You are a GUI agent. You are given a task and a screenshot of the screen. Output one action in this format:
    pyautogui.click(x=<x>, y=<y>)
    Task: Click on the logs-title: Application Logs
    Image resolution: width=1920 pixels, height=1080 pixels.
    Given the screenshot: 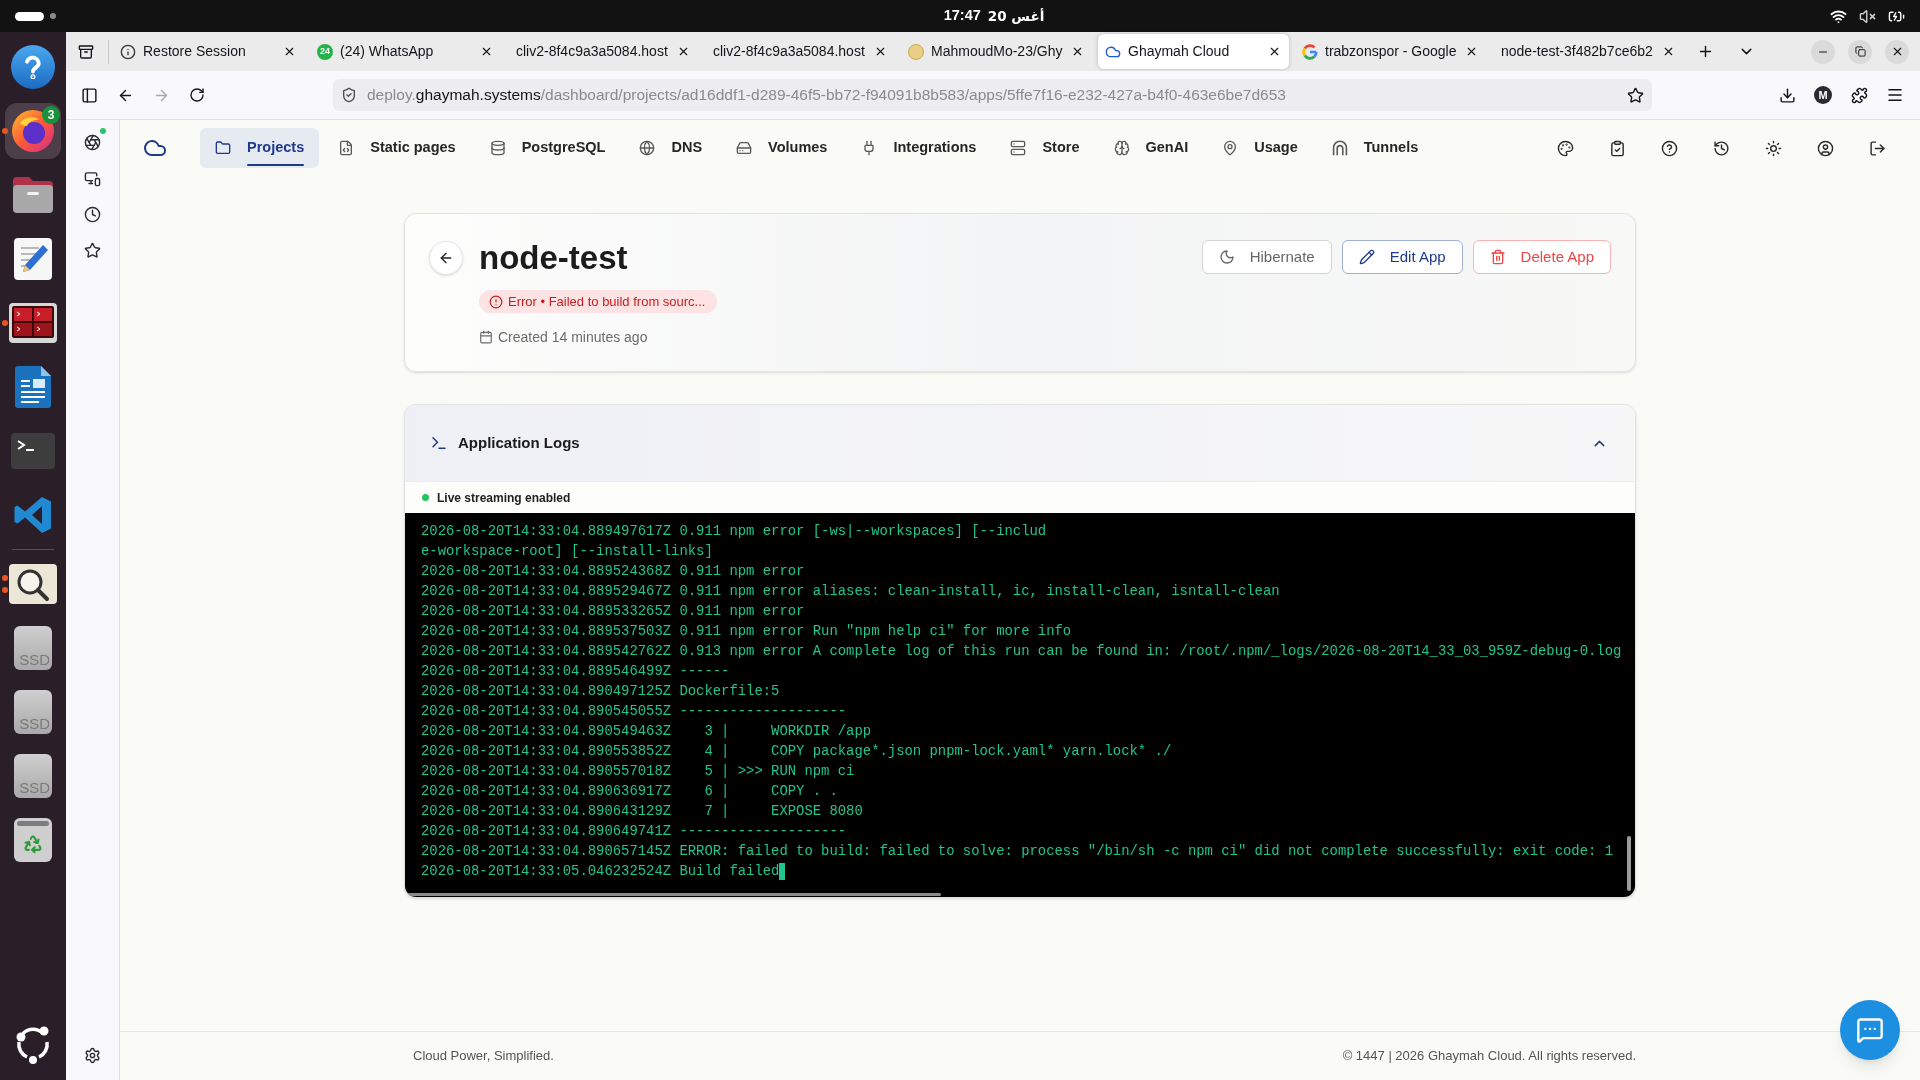 What is the action you would take?
    pyautogui.click(x=519, y=442)
    